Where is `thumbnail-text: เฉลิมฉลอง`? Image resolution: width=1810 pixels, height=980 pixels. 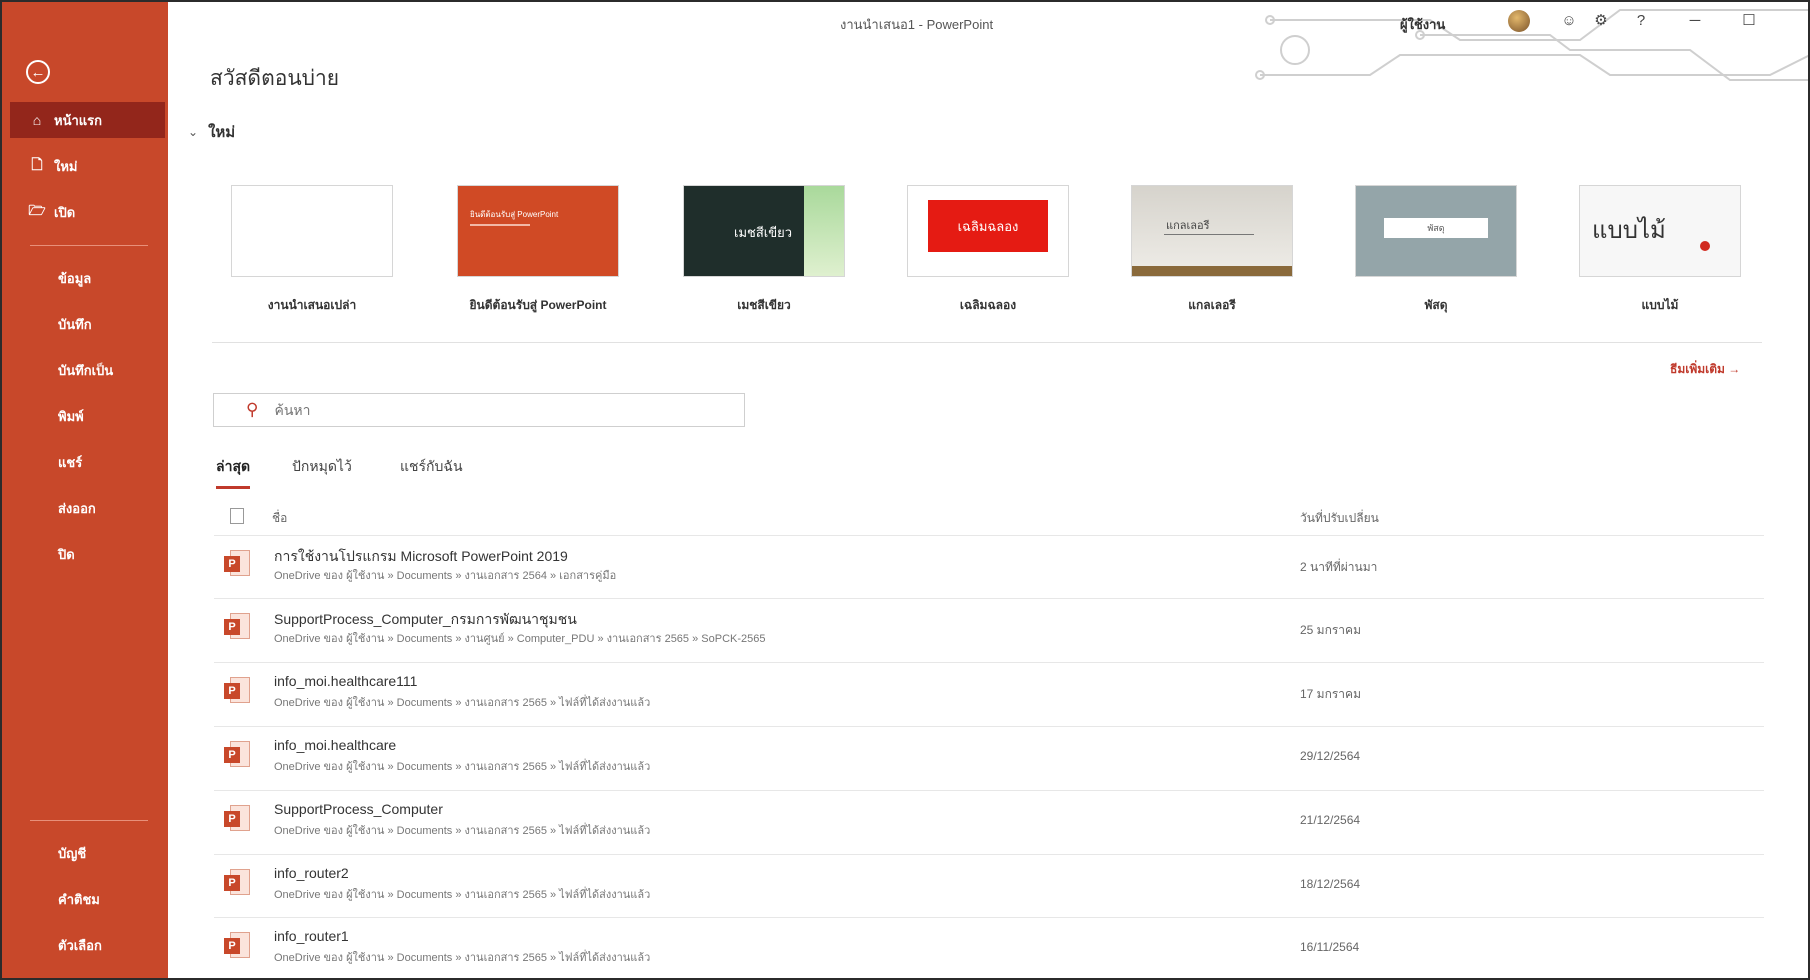
thumbnail-text: เฉลิมฉลอง is located at coordinates (988, 226).